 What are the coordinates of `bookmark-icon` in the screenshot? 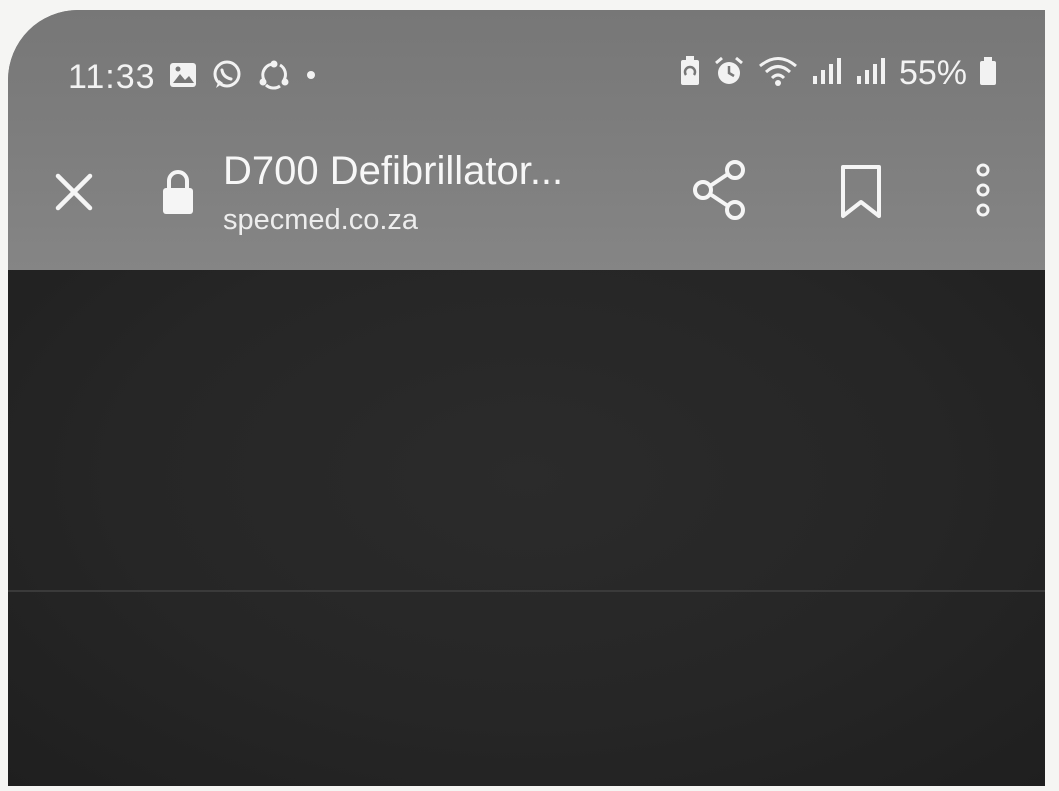 It's located at (861, 191).